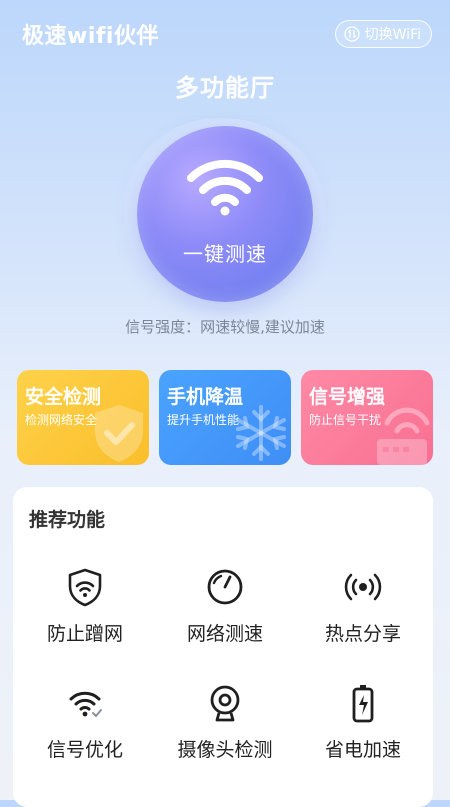  What do you see at coordinates (392, 35) in the screenshot?
I see `switch-wifi-label: 切换WiFi` at bounding box center [392, 35].